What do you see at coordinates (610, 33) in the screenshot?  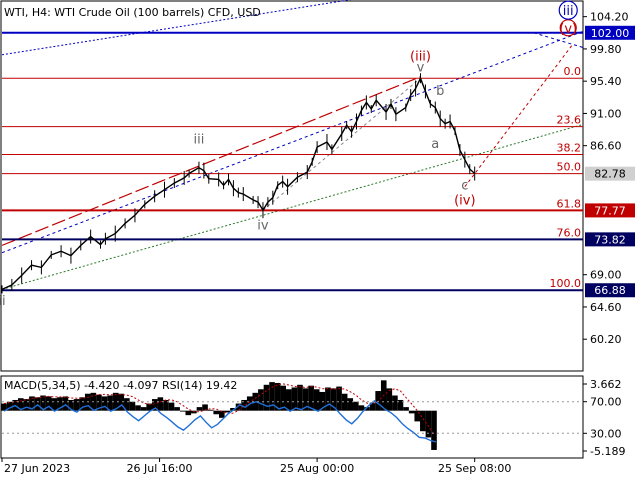 I see `price-badge-label: 102.00` at bounding box center [610, 33].